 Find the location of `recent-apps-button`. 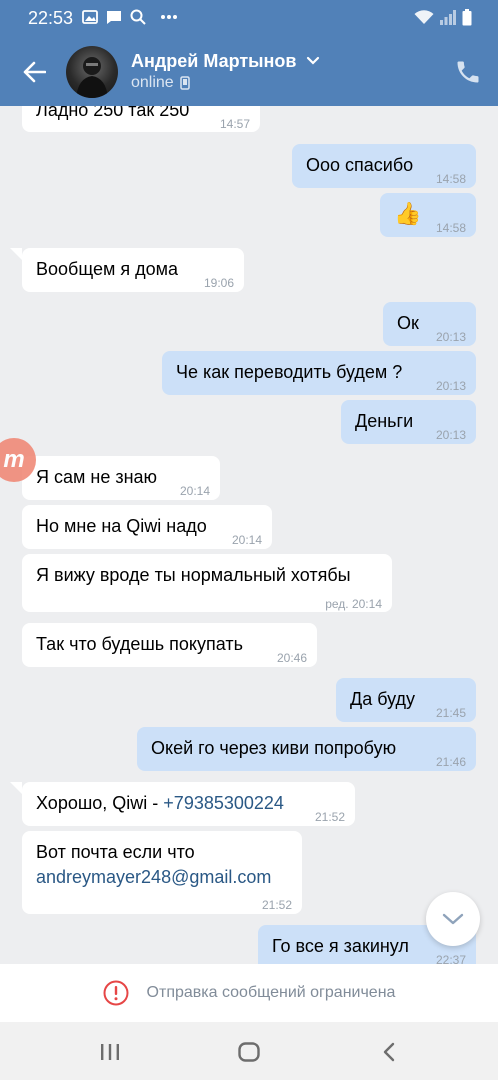

recent-apps-button is located at coordinates (110, 1052).